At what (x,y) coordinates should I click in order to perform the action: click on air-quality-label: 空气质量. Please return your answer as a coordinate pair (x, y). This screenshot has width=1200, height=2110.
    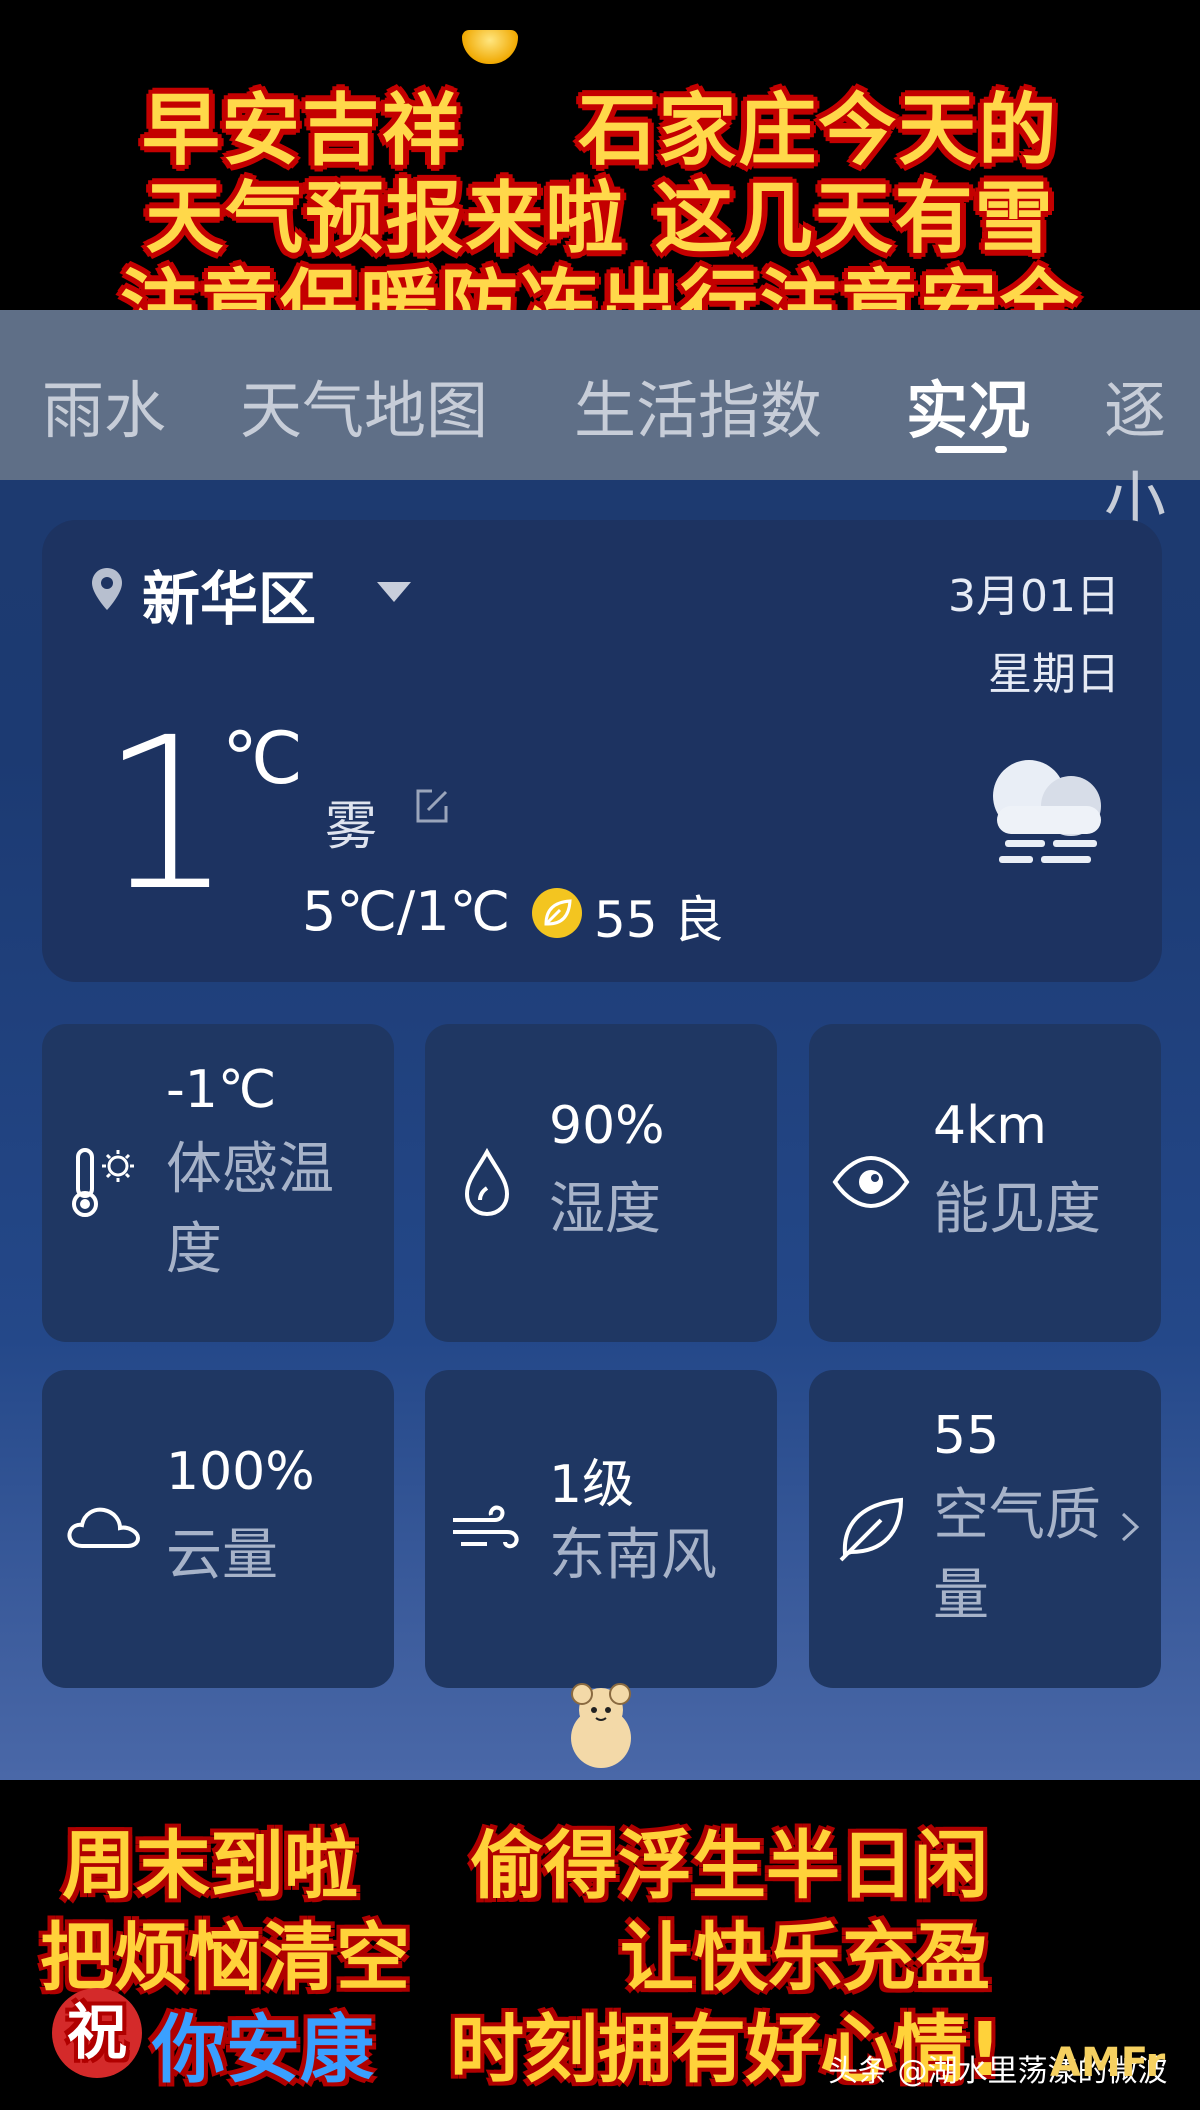
    Looking at the image, I should click on (1017, 1555).